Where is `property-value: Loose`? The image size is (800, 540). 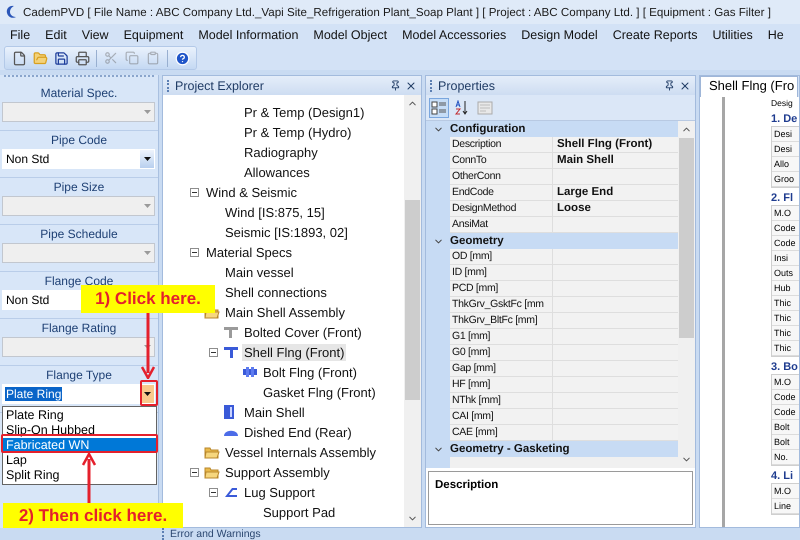 property-value: Loose is located at coordinates (615, 209).